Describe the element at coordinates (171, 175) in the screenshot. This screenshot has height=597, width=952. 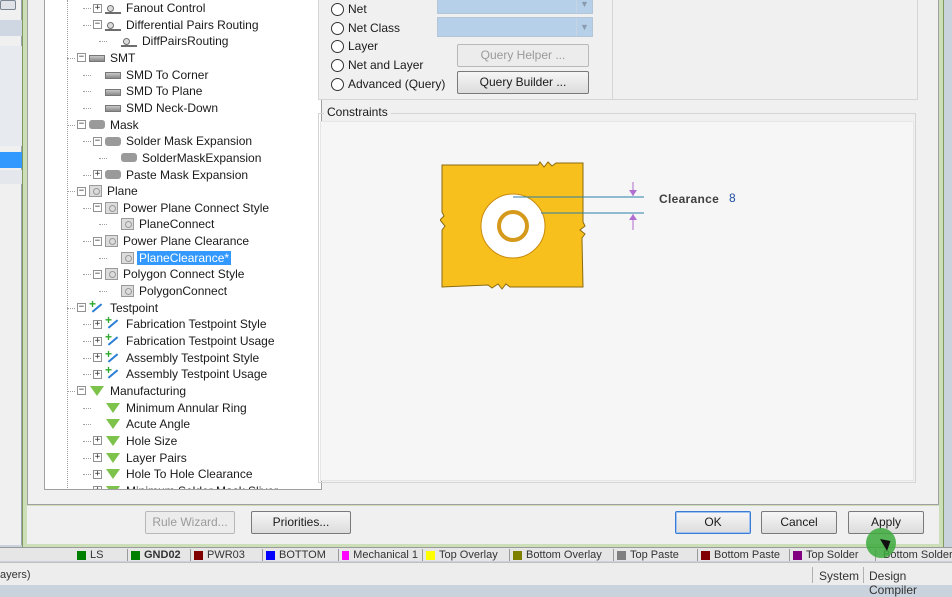
I see `tree-item: + Paste Mask Expansion` at that location.